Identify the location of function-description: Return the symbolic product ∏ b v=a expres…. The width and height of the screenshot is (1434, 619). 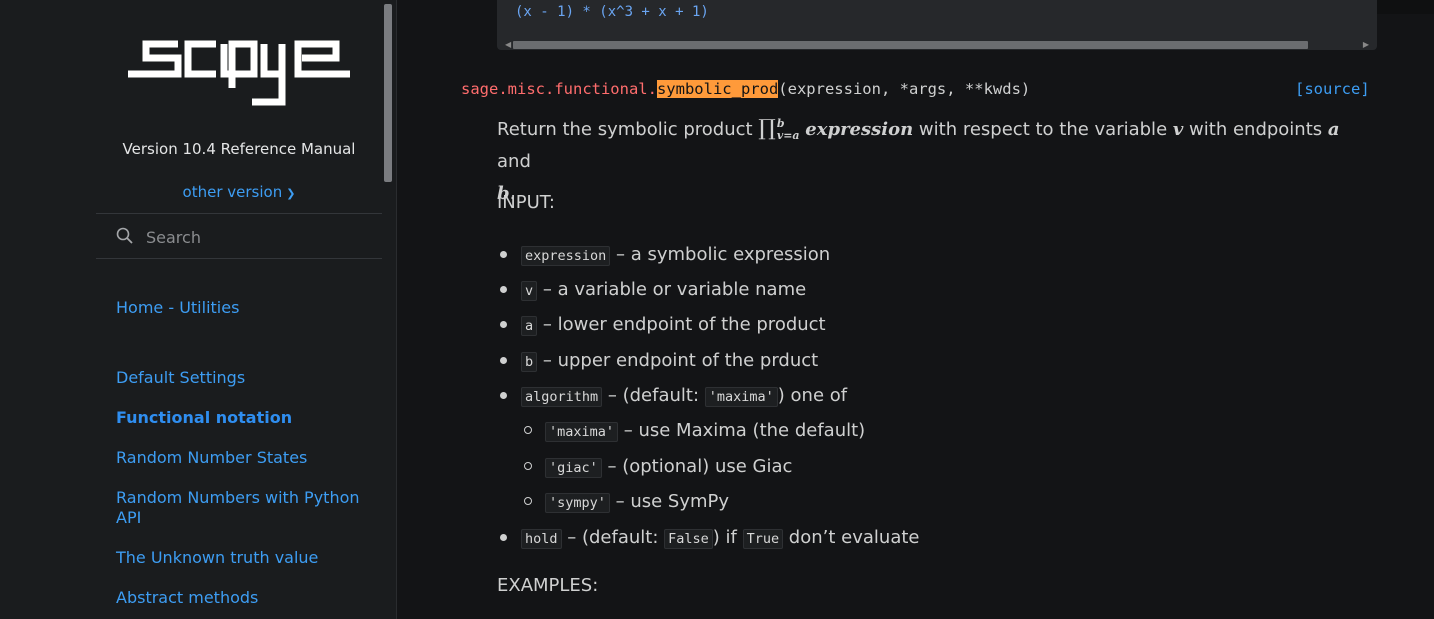
(937, 161).